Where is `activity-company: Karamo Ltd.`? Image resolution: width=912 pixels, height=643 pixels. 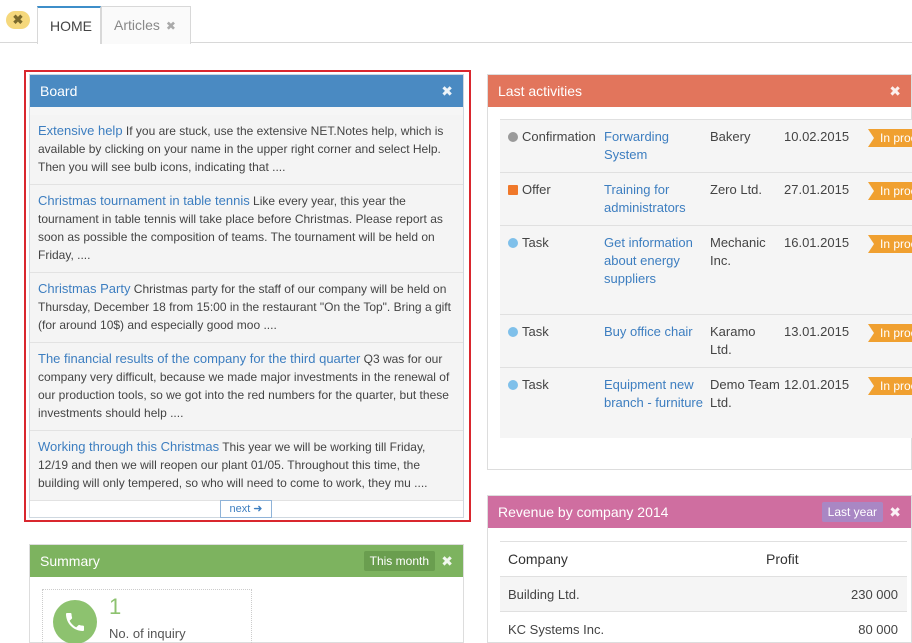 activity-company: Karamo Ltd. is located at coordinates (733, 340).